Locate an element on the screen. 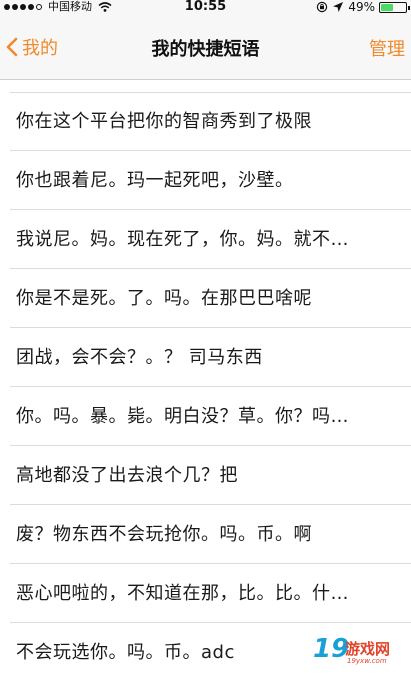 This screenshot has width=411, height=674. watermark-name: 游戏网 is located at coordinates (368, 649).